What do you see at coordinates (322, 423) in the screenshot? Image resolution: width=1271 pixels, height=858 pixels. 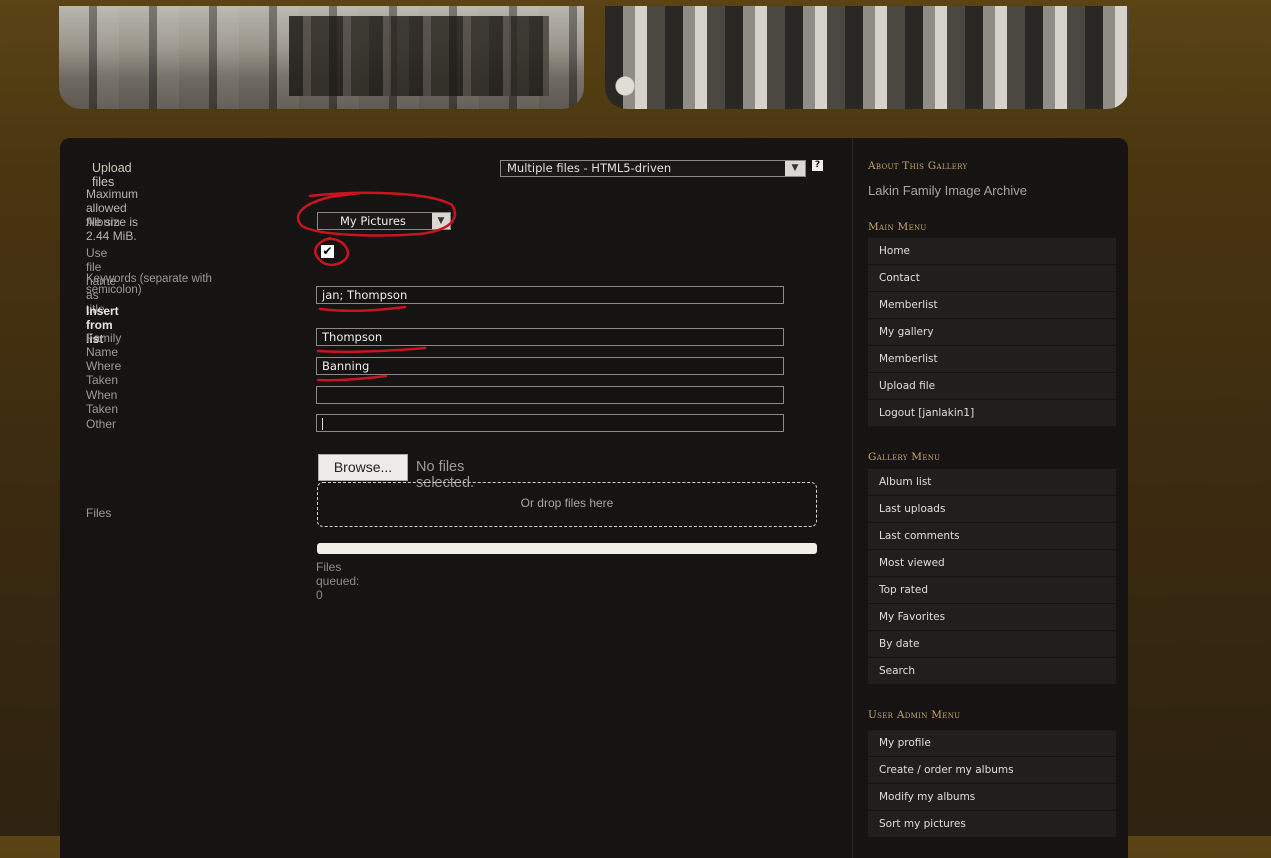 I see `text-cursor` at bounding box center [322, 423].